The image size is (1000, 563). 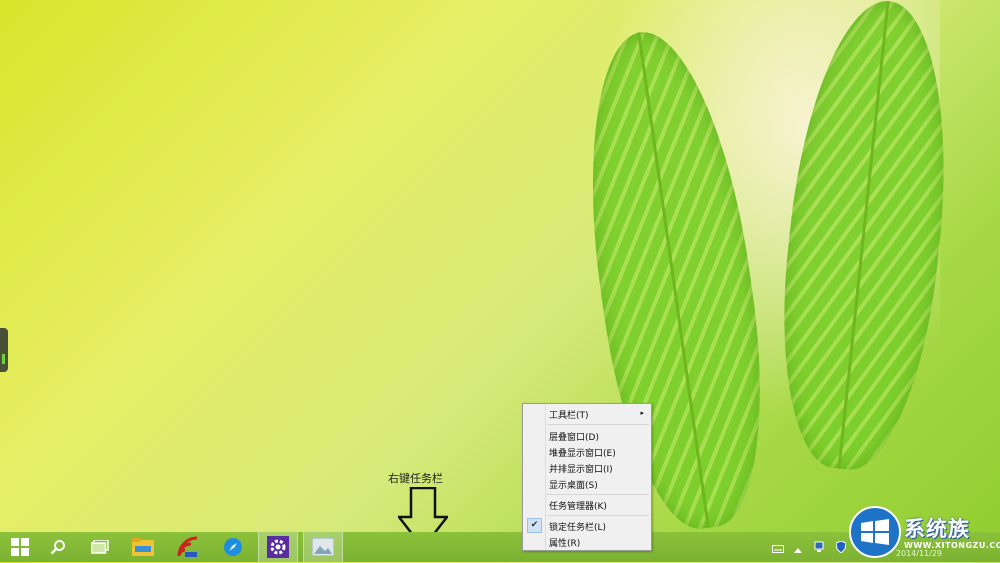 What do you see at coordinates (778, 547) in the screenshot?
I see `keyboard-icon` at bounding box center [778, 547].